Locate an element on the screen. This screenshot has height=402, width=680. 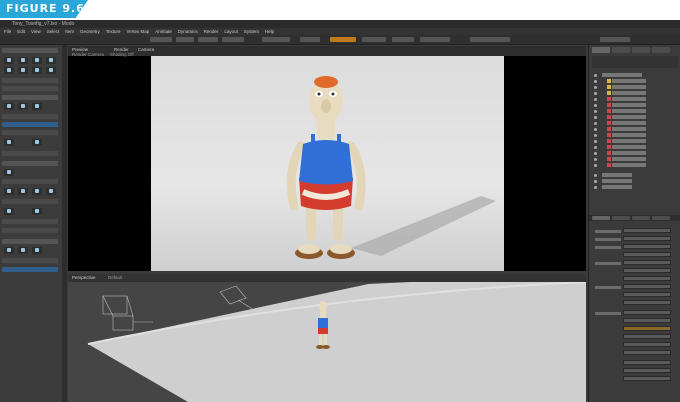
menu-item-select: Select is located at coordinates (53, 31).